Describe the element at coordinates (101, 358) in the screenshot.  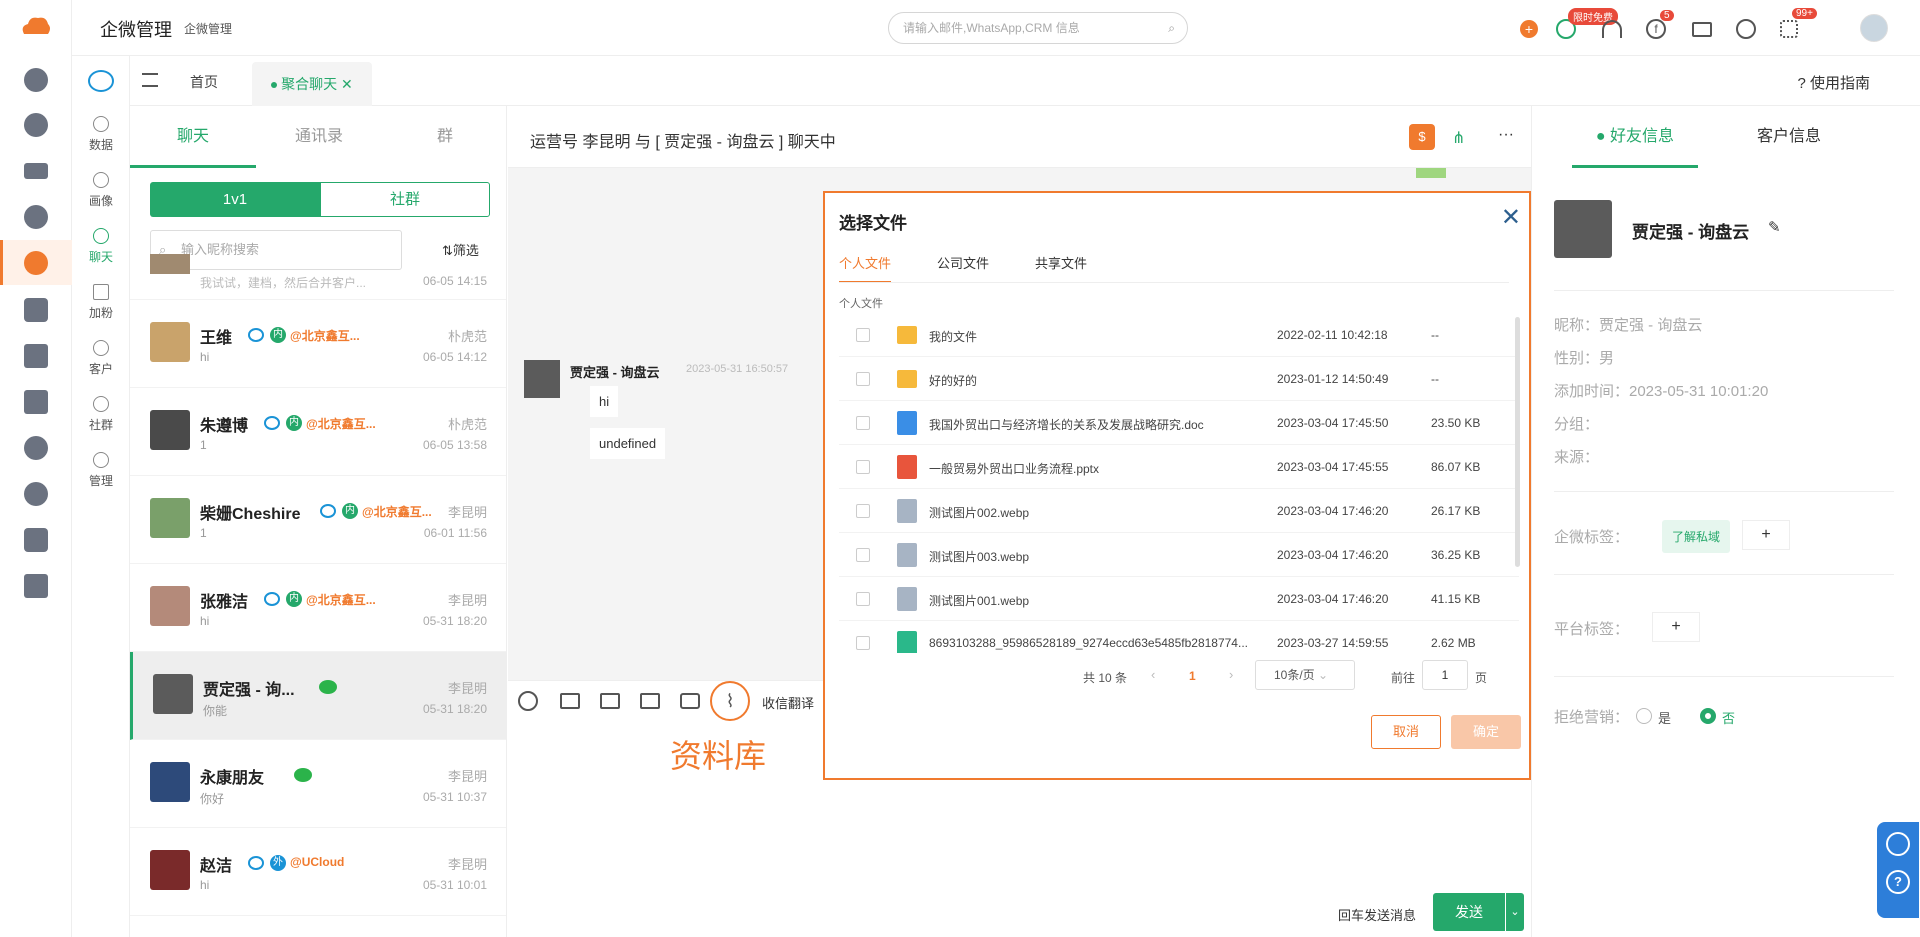
I see `nav-customer: 客户` at that location.